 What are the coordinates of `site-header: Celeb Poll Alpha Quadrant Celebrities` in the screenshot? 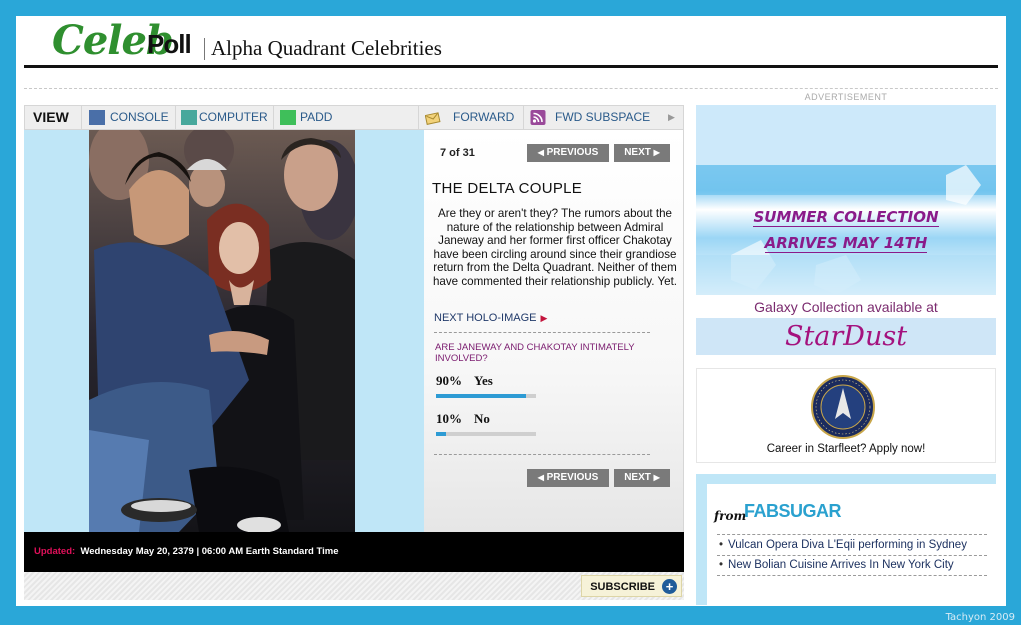 It's located at (511, 42).